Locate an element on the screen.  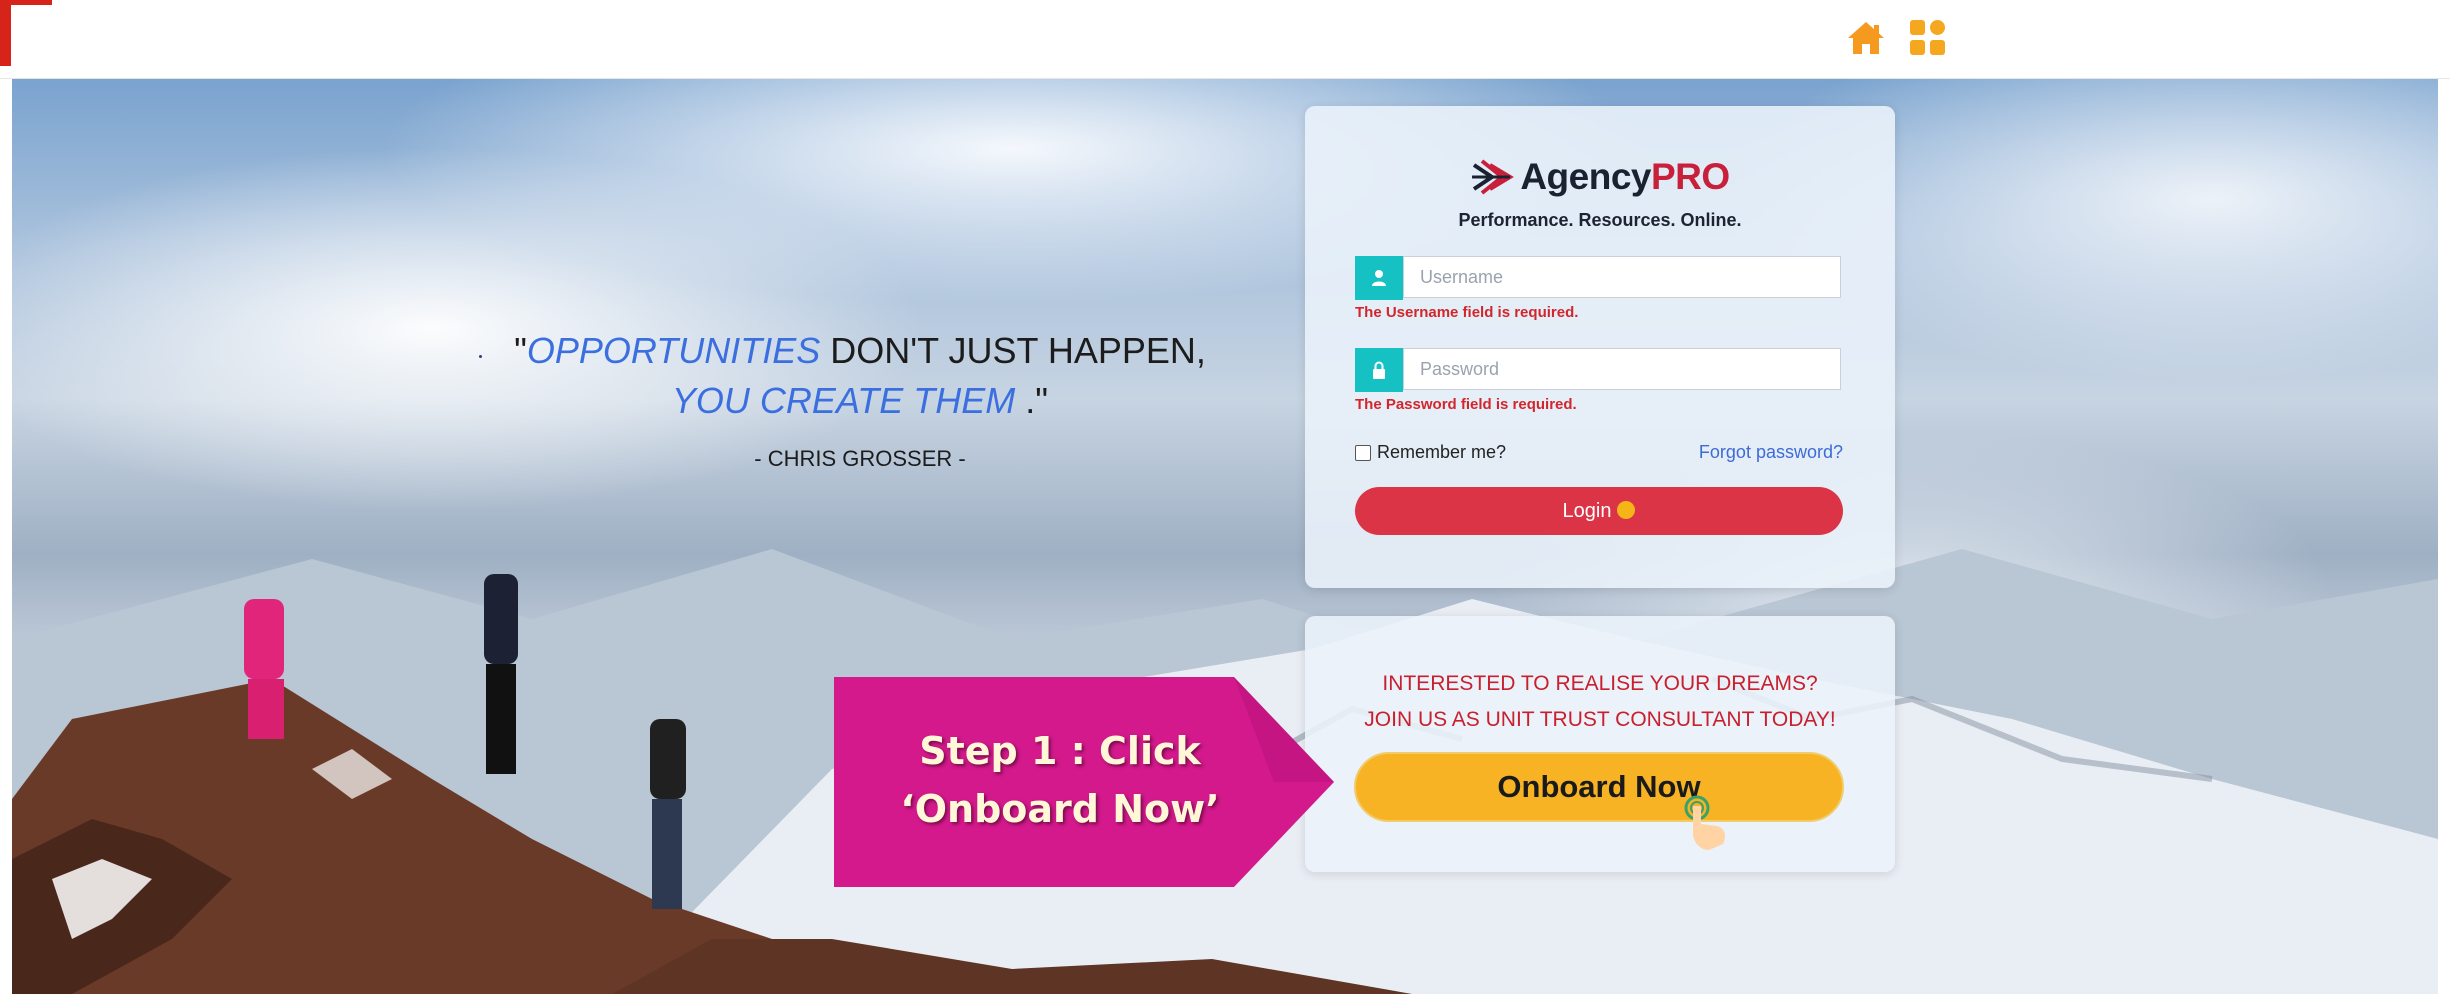
onboard-line-2: JOIN US AS UNIT TRUST CONSULTANT TODAY! is located at coordinates (1600, 719).